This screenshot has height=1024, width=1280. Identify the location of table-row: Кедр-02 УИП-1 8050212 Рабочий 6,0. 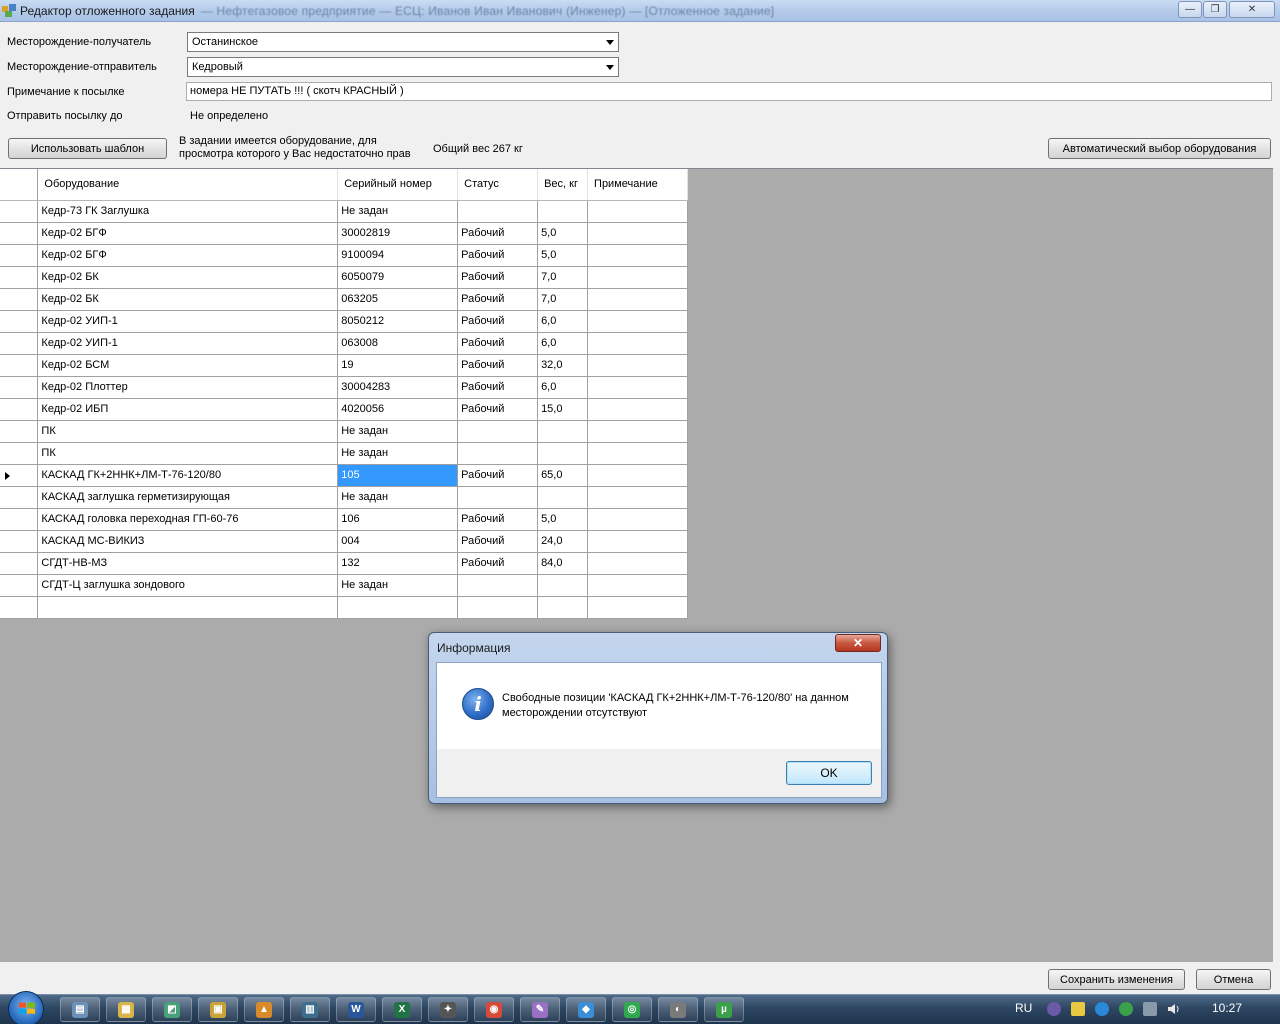
(344, 321).